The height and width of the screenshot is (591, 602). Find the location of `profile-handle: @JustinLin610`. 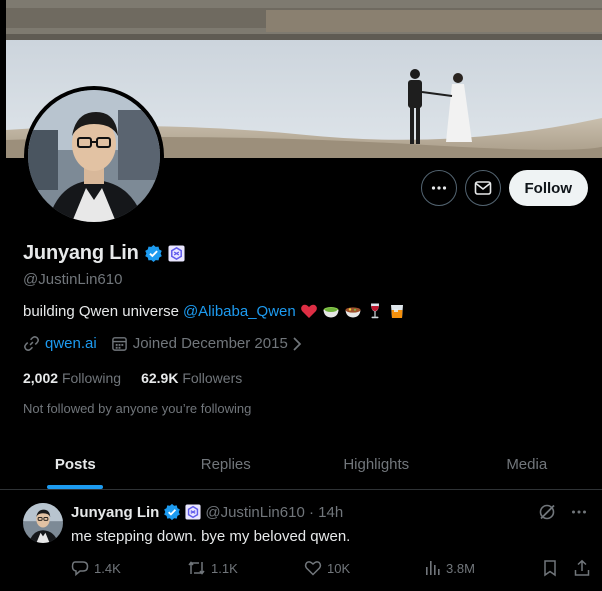

profile-handle: @JustinLin610 is located at coordinates (73, 279).